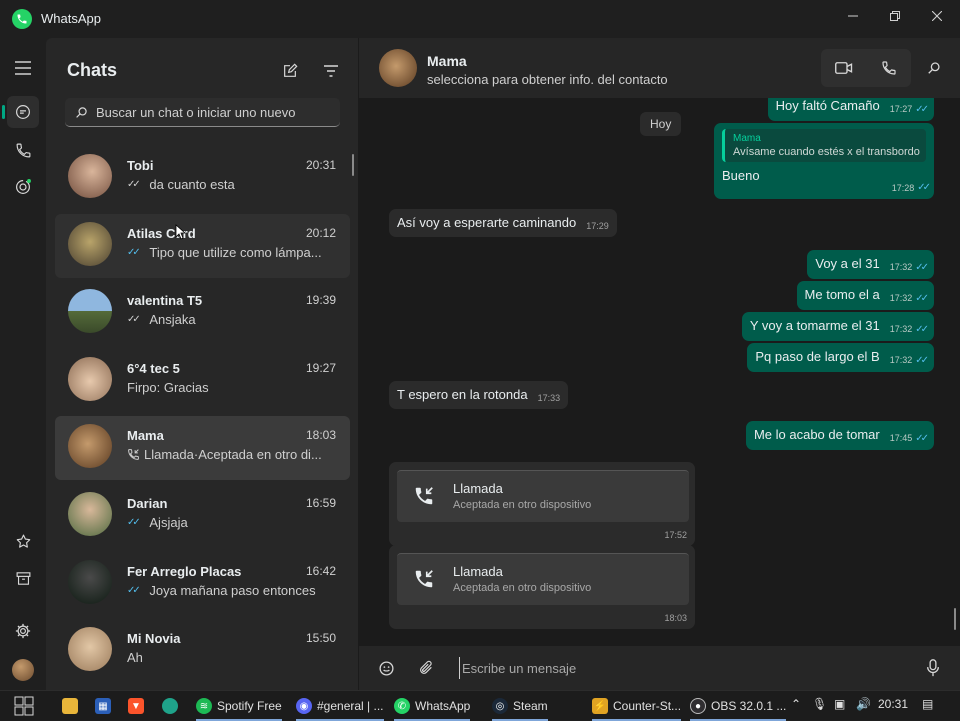  Describe the element at coordinates (843, 68) in the screenshot. I see `video-call-button` at that location.